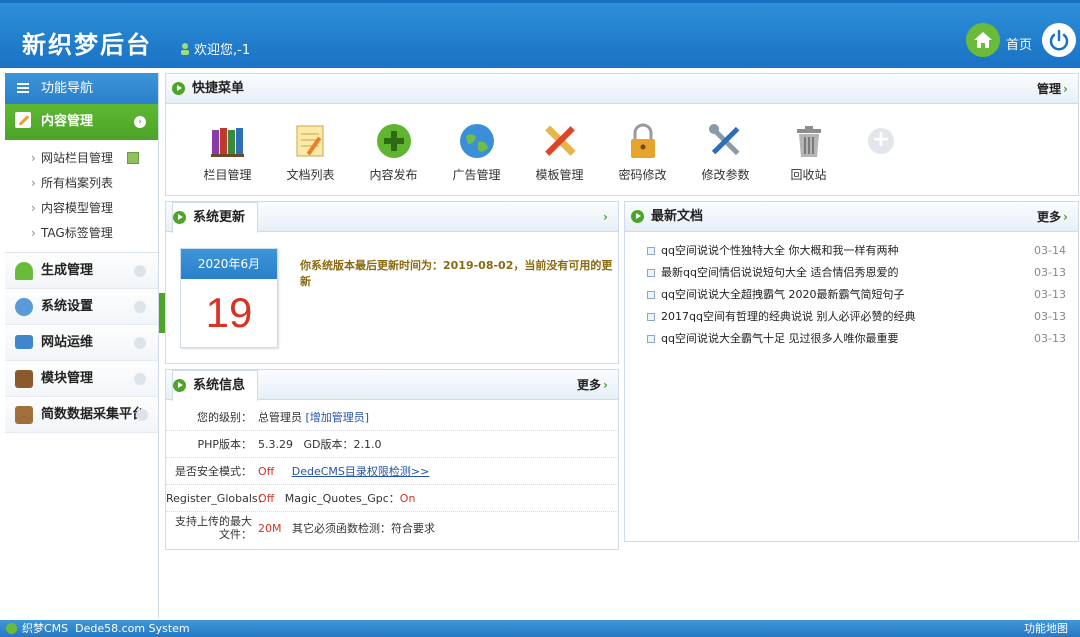  I want to click on panel-title: 系统信息, so click(215, 385).